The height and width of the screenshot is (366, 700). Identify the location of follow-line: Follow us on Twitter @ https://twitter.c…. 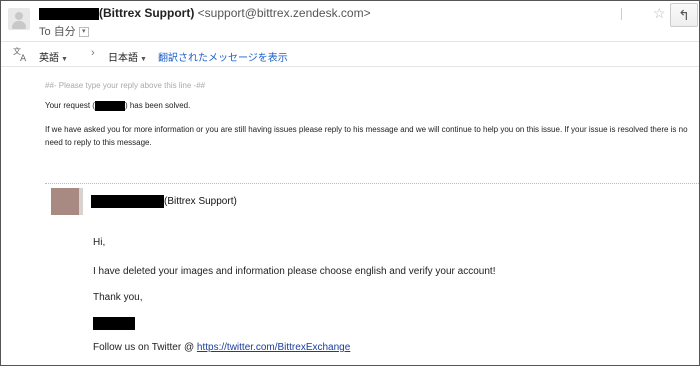
(221, 347).